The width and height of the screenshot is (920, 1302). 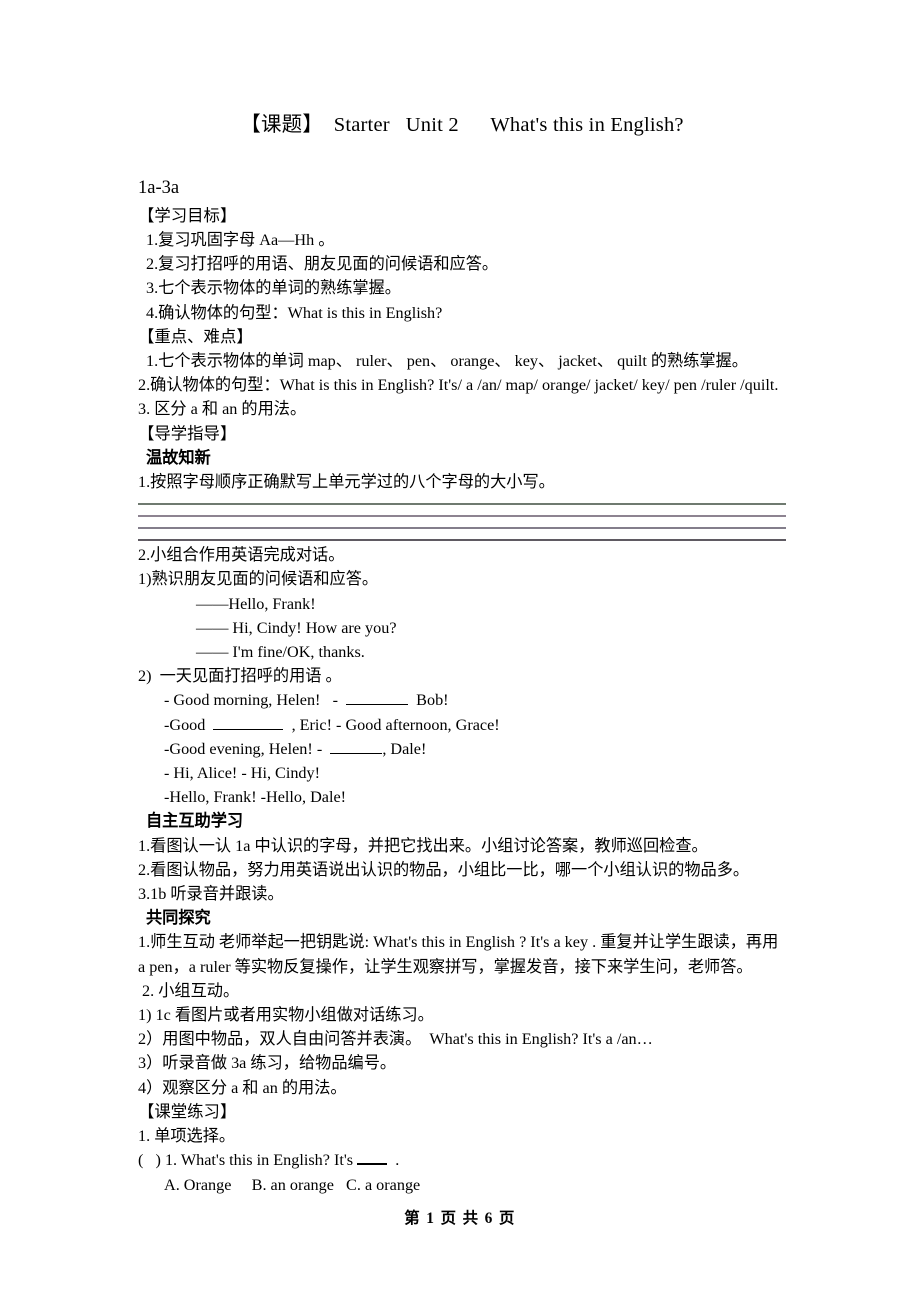 What do you see at coordinates (159, 187) in the screenshot?
I see `lesson-subtitle: 1a-3a` at bounding box center [159, 187].